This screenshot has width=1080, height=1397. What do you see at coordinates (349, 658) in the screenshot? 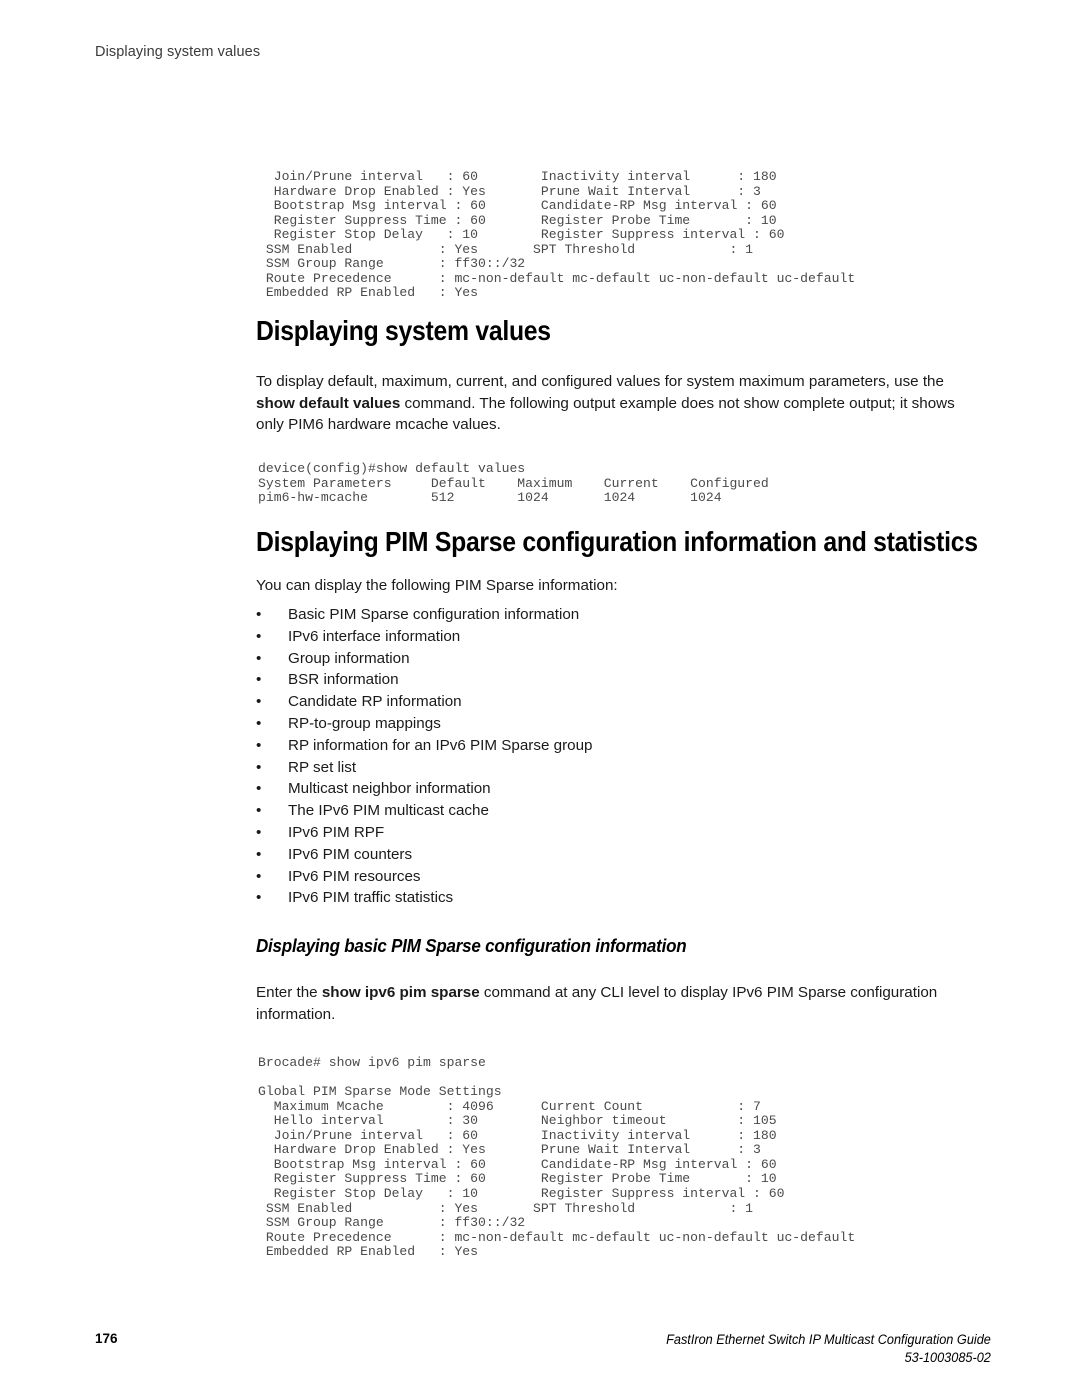
I see `list-item-label: Group information` at bounding box center [349, 658].